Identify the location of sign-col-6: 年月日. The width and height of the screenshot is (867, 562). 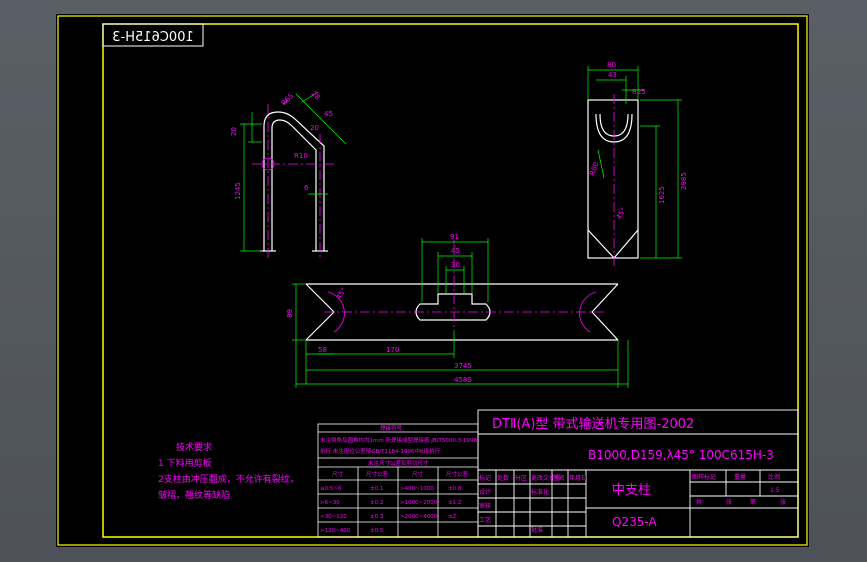
(578, 478).